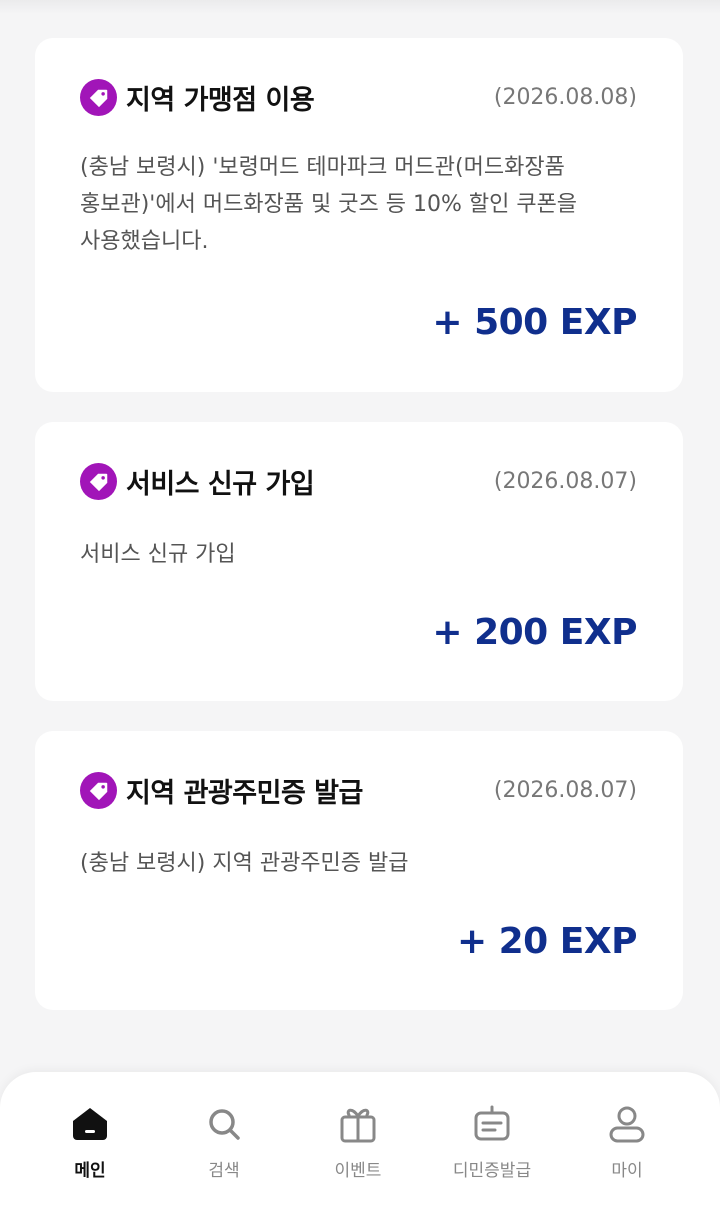 This screenshot has height=1208, width=720. What do you see at coordinates (244, 793) in the screenshot?
I see `card-title: 지역 관광주민증 발급` at bounding box center [244, 793].